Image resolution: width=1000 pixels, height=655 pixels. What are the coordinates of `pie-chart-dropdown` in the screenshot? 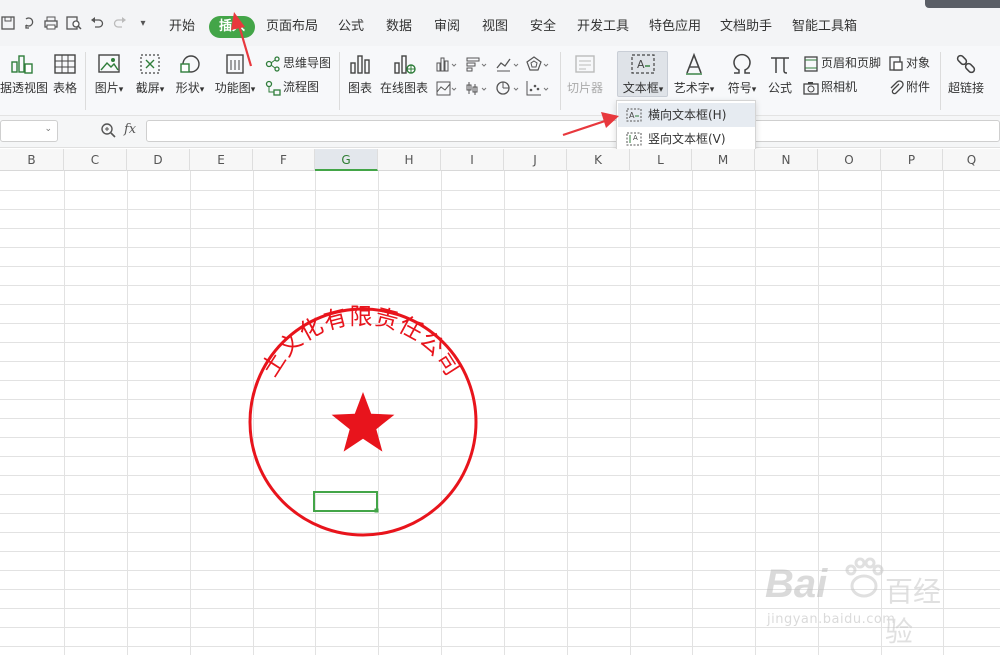 It's located at (512, 87).